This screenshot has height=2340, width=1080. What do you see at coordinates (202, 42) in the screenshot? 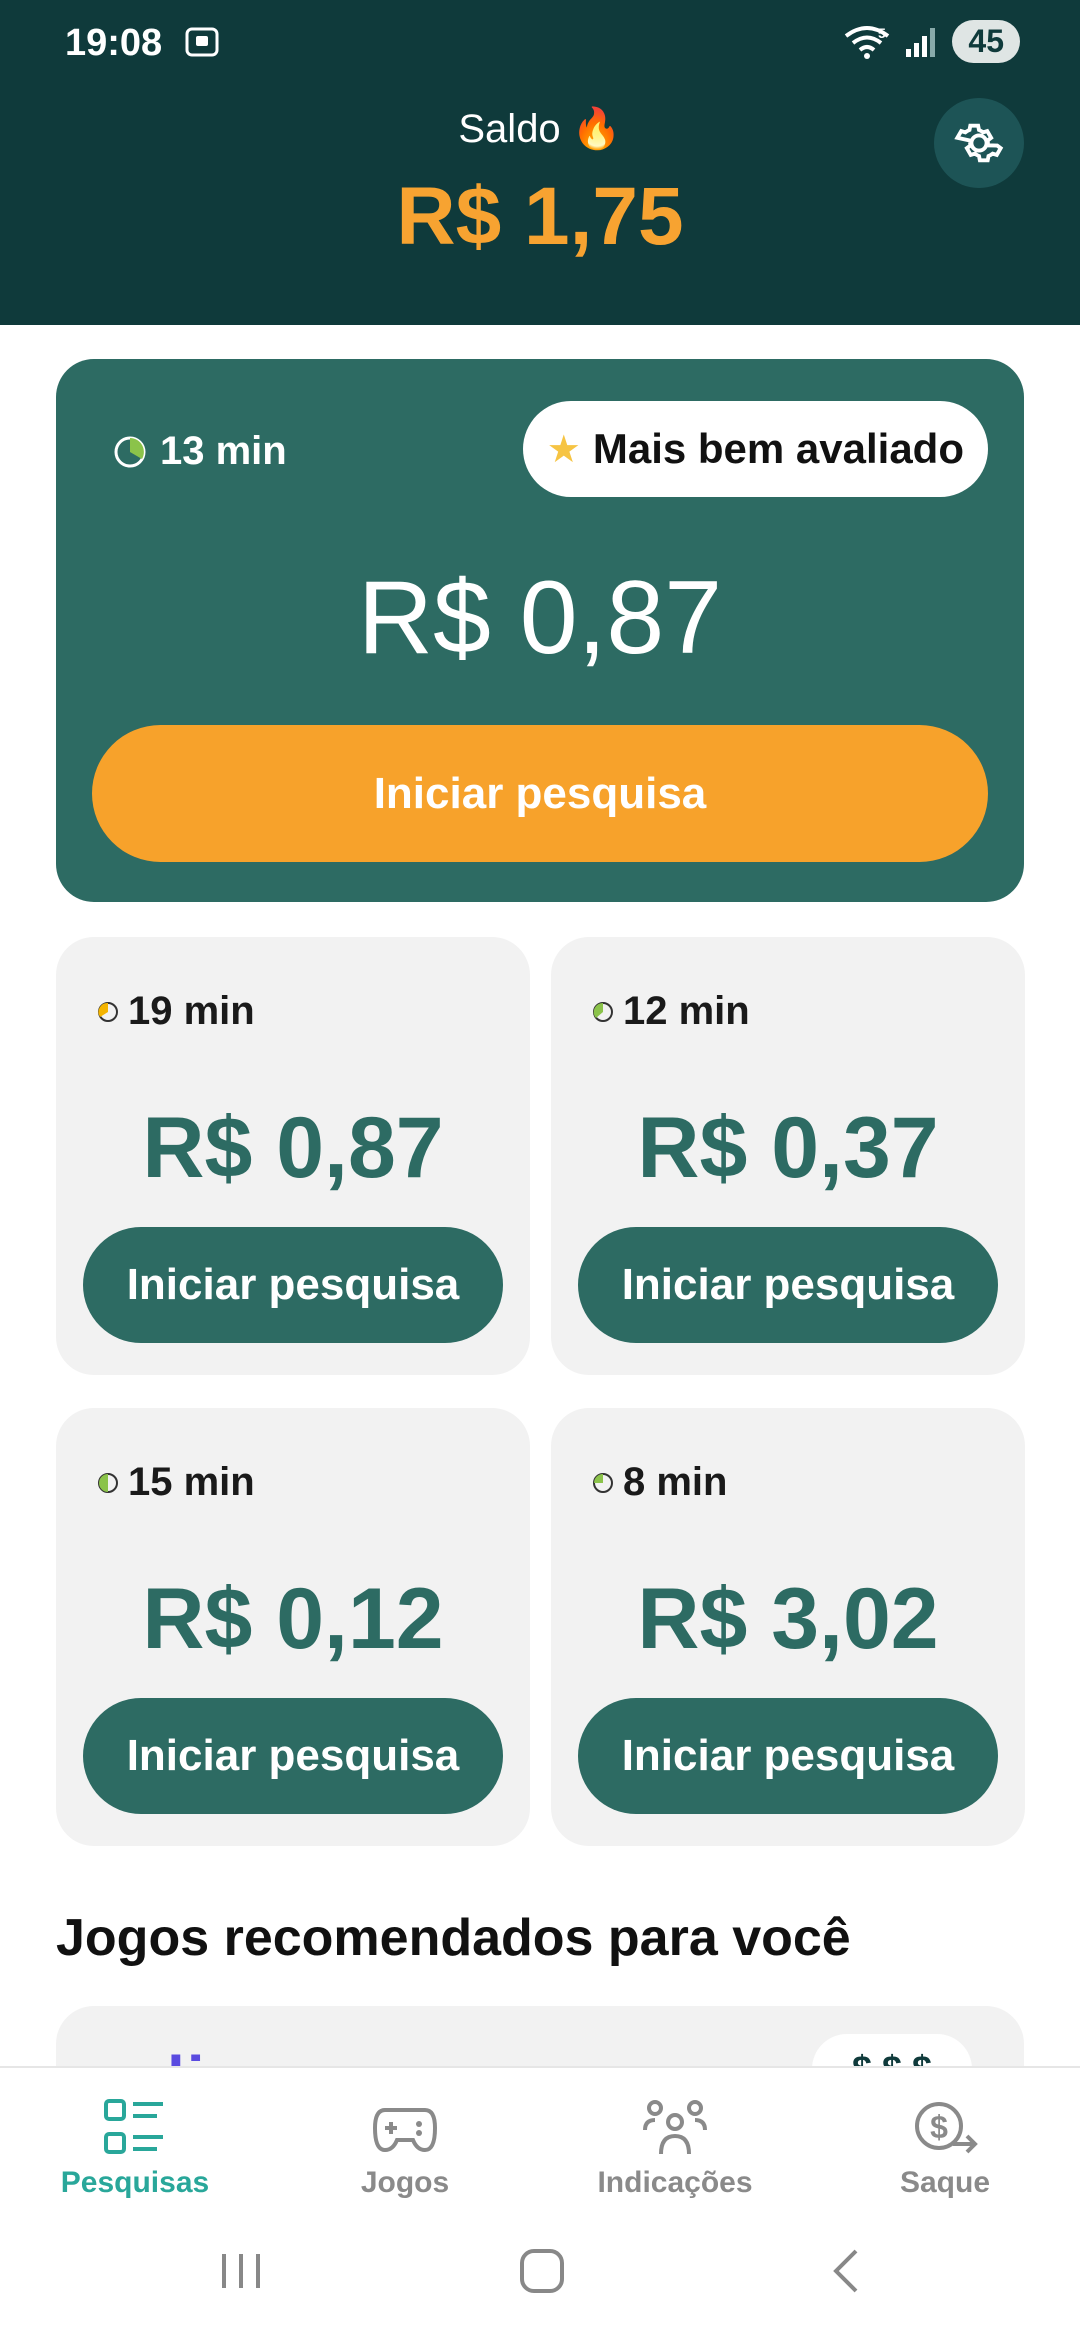
I see `screen-record-icon` at bounding box center [202, 42].